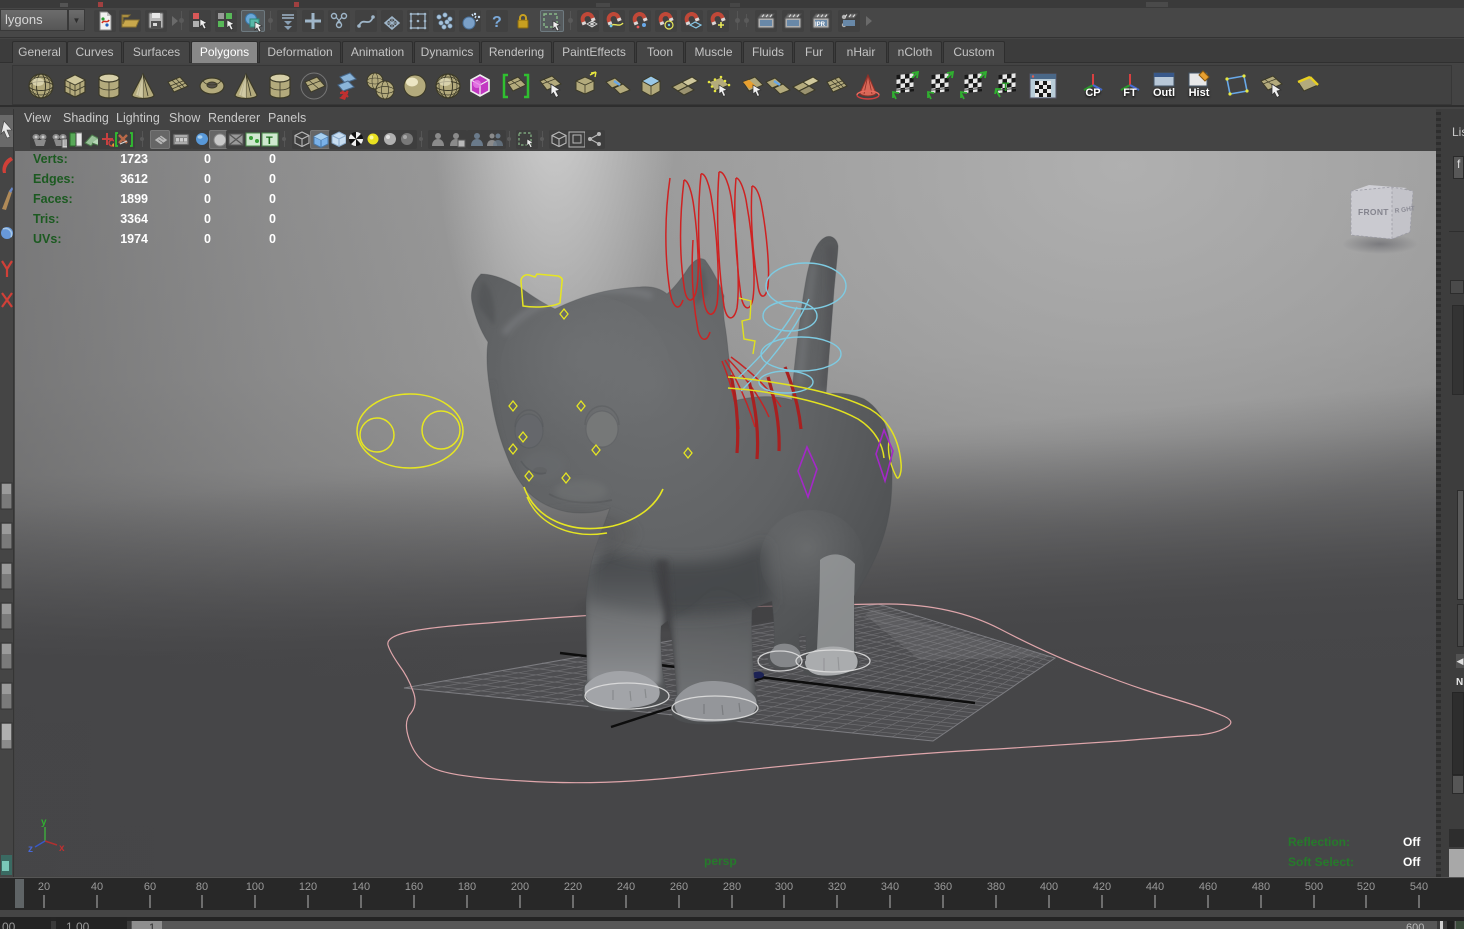  What do you see at coordinates (1404, 210) in the screenshot?
I see `svg-text: R GHT` at bounding box center [1404, 210].